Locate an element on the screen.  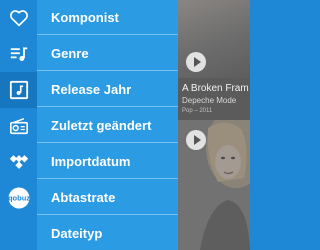
music-note-square-icon is located at coordinates (18, 90).